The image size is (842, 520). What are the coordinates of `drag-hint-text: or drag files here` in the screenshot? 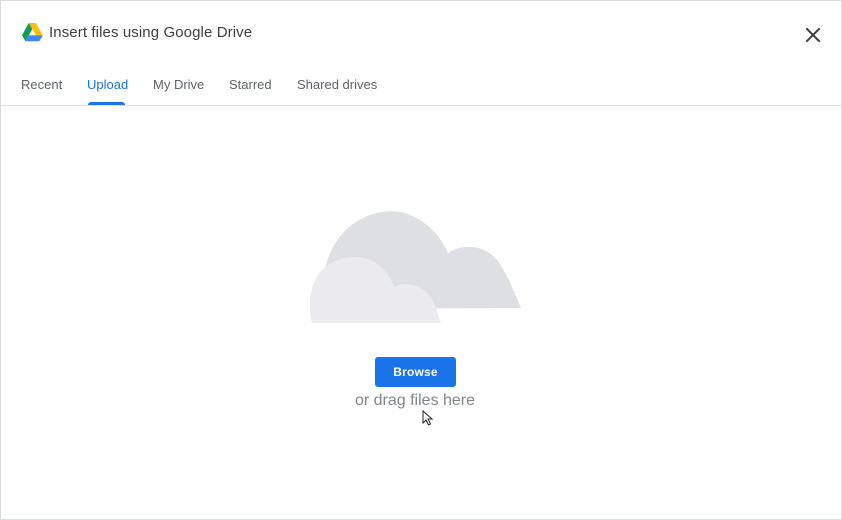 It's located at (415, 400).